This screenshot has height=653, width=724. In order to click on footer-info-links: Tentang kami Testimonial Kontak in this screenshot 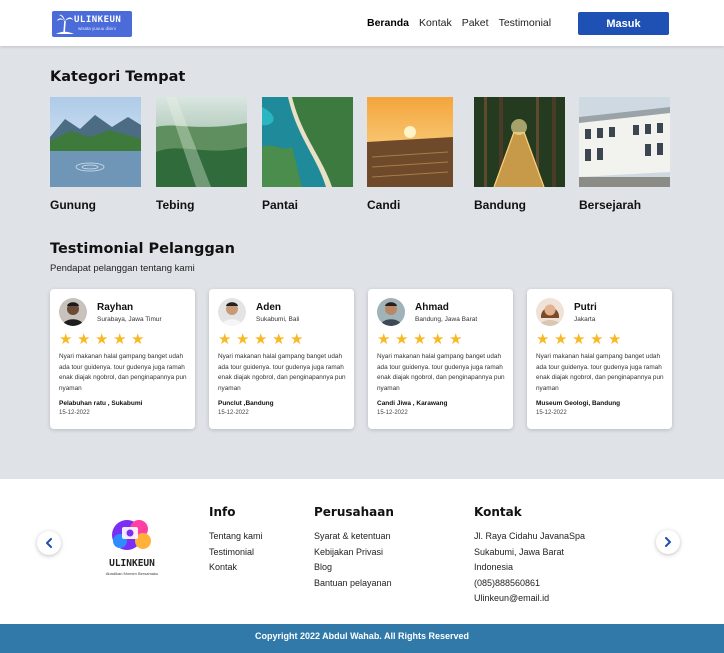, I will do `click(236, 554)`.